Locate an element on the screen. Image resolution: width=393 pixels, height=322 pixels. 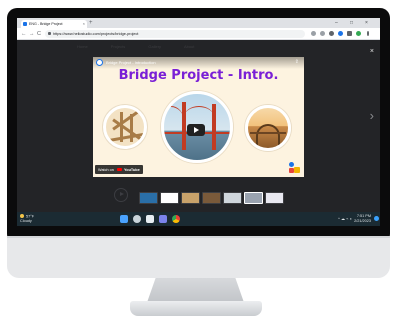
video-heading: Bridge Project - Intro. is located at coordinates (198, 75).